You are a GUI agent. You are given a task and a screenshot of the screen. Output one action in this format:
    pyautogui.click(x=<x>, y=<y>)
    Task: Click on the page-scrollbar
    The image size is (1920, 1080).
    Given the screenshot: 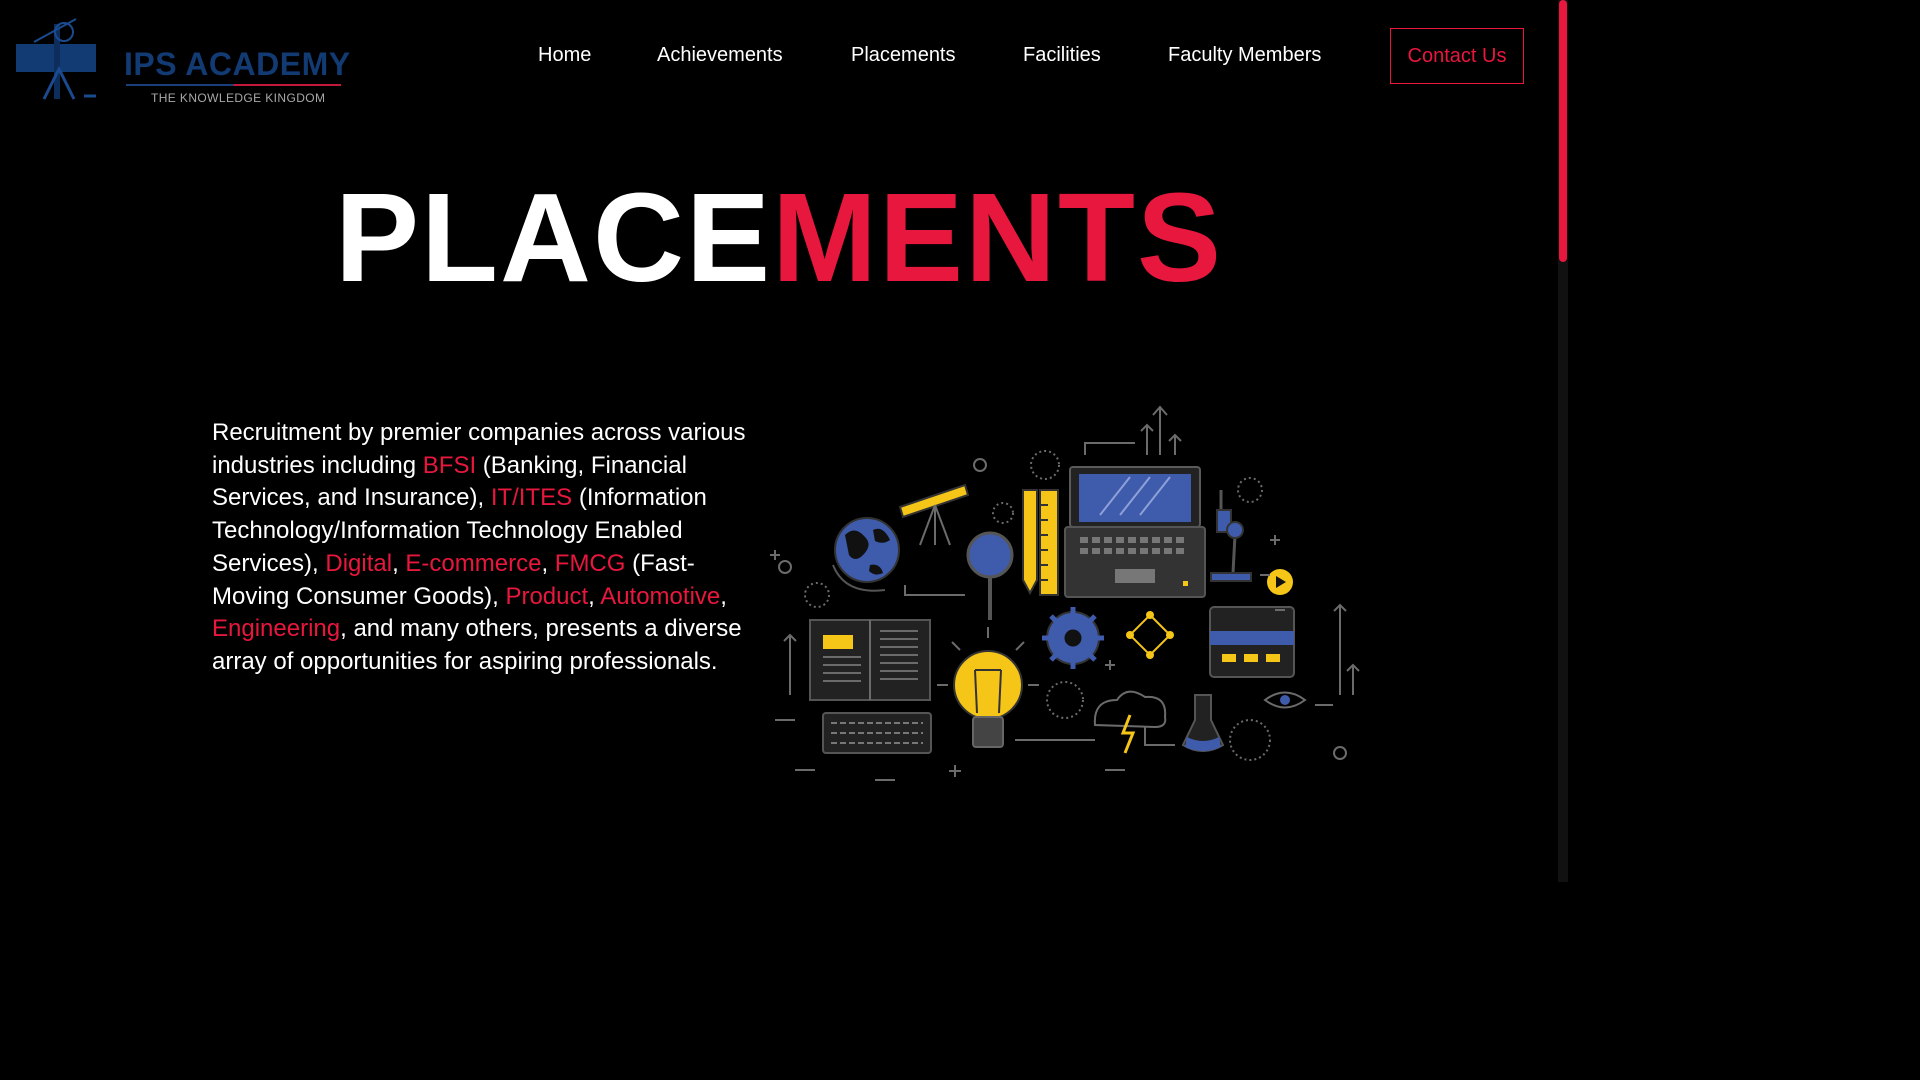 What is the action you would take?
    pyautogui.click(x=1563, y=441)
    